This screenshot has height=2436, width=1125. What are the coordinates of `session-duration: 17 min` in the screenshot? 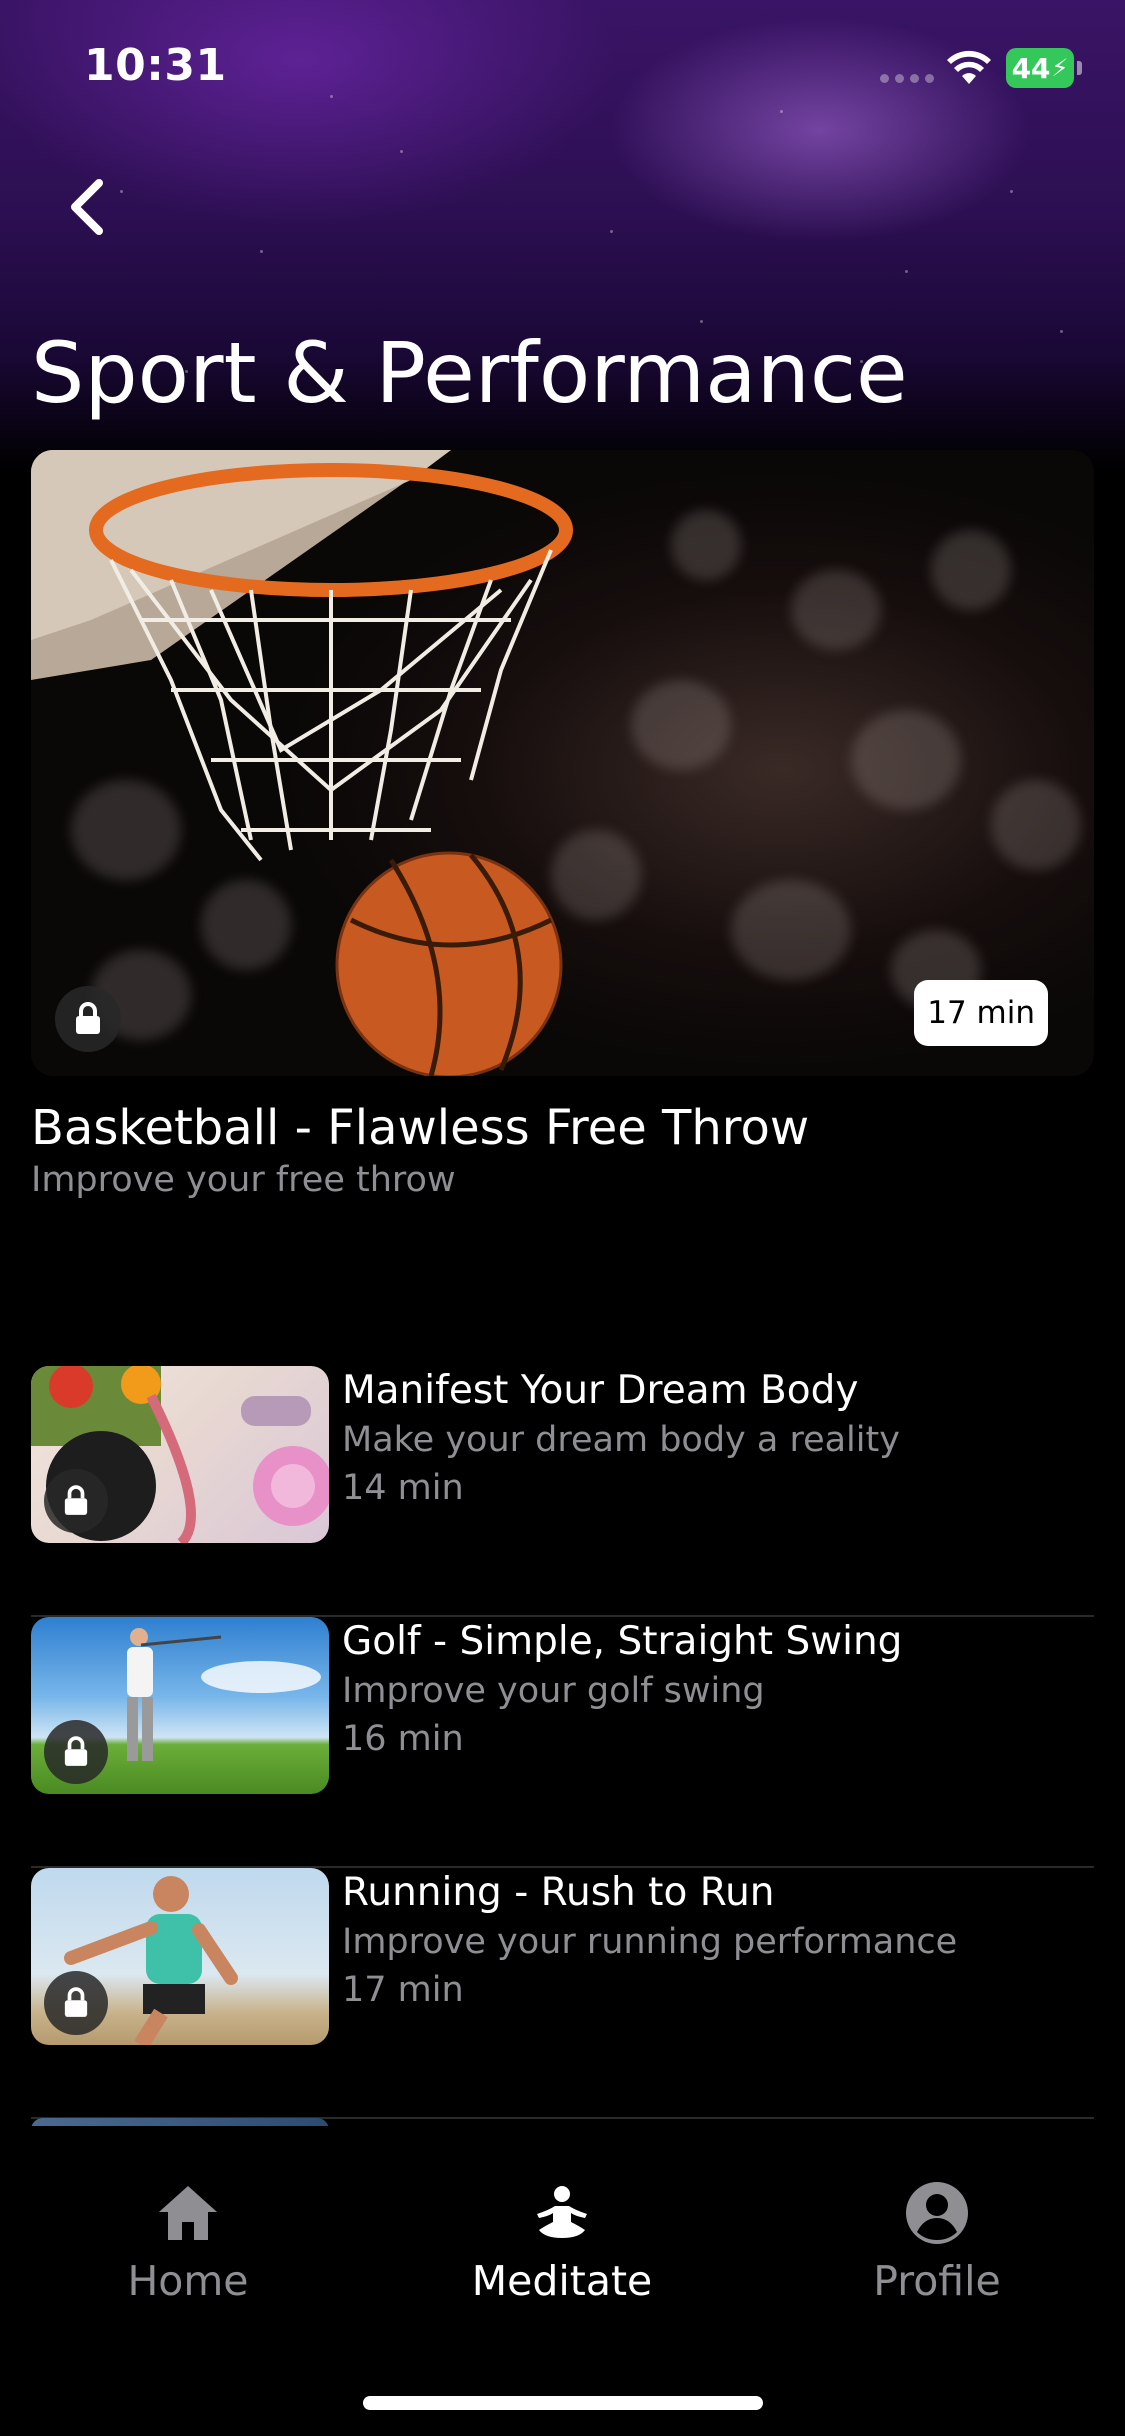 It's located at (403, 1990).